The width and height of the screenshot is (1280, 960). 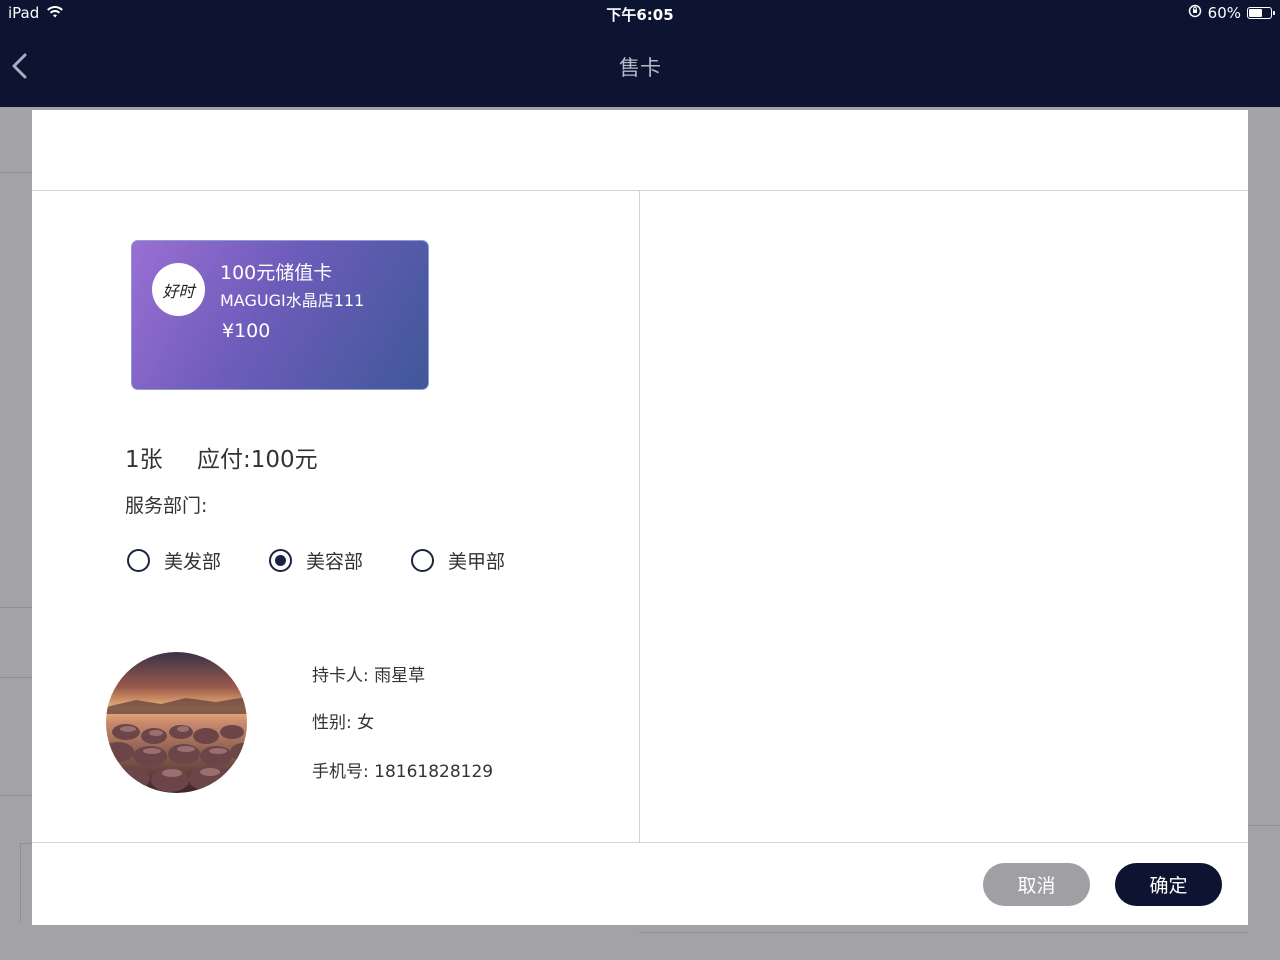 I want to click on dialog-column-divider, so click(x=639, y=516).